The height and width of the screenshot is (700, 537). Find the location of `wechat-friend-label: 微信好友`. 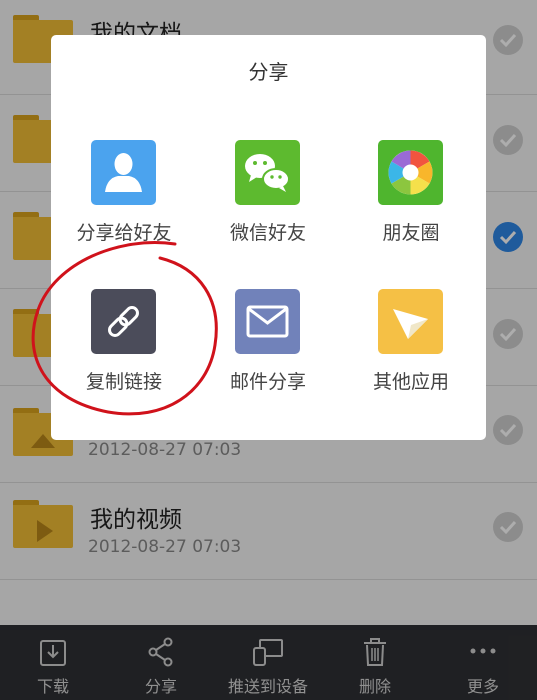

wechat-friend-label: 微信好友 is located at coordinates (267, 233).